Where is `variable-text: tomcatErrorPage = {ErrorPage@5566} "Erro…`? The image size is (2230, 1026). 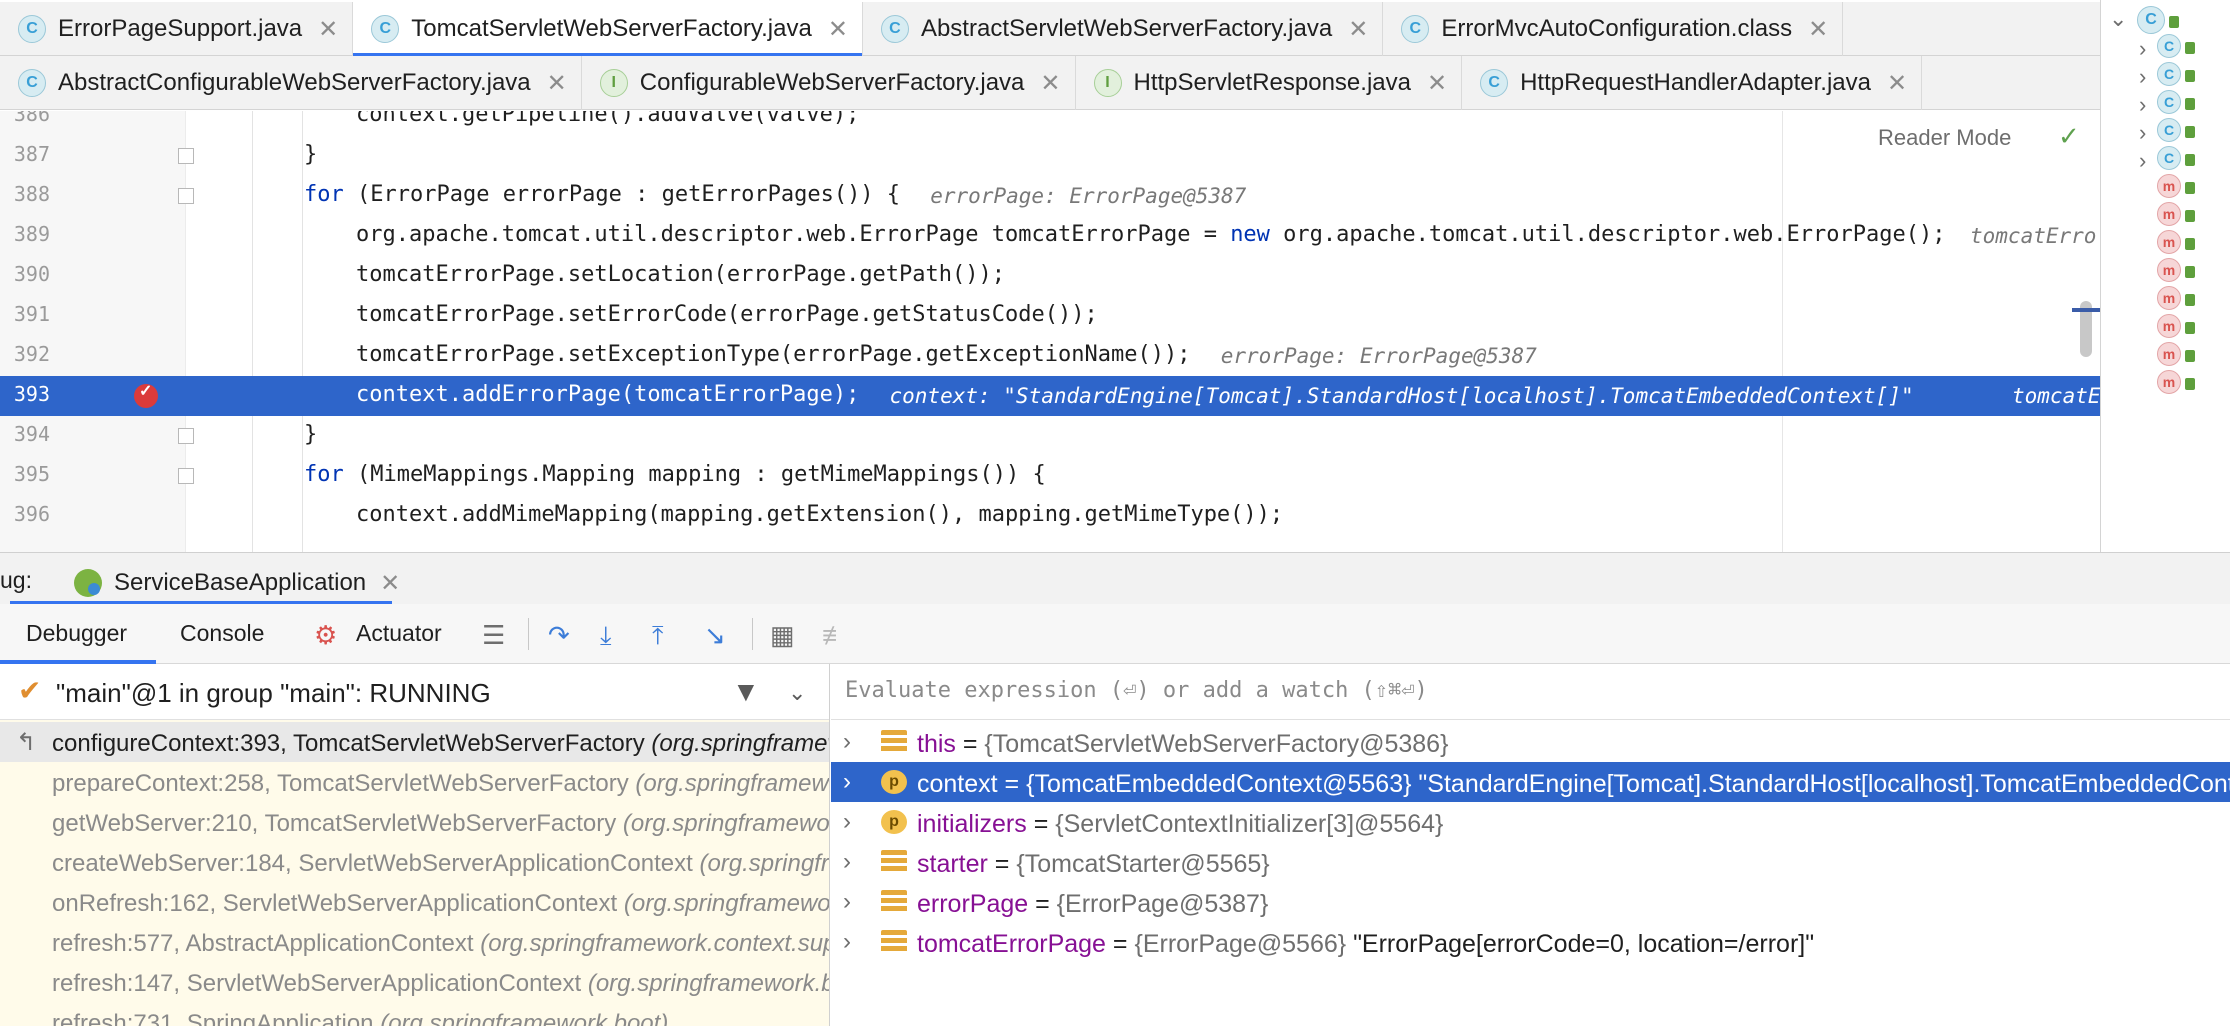
variable-text: tomcatErrorPage = {ErrorPage@5566} "Erro… is located at coordinates (1365, 944).